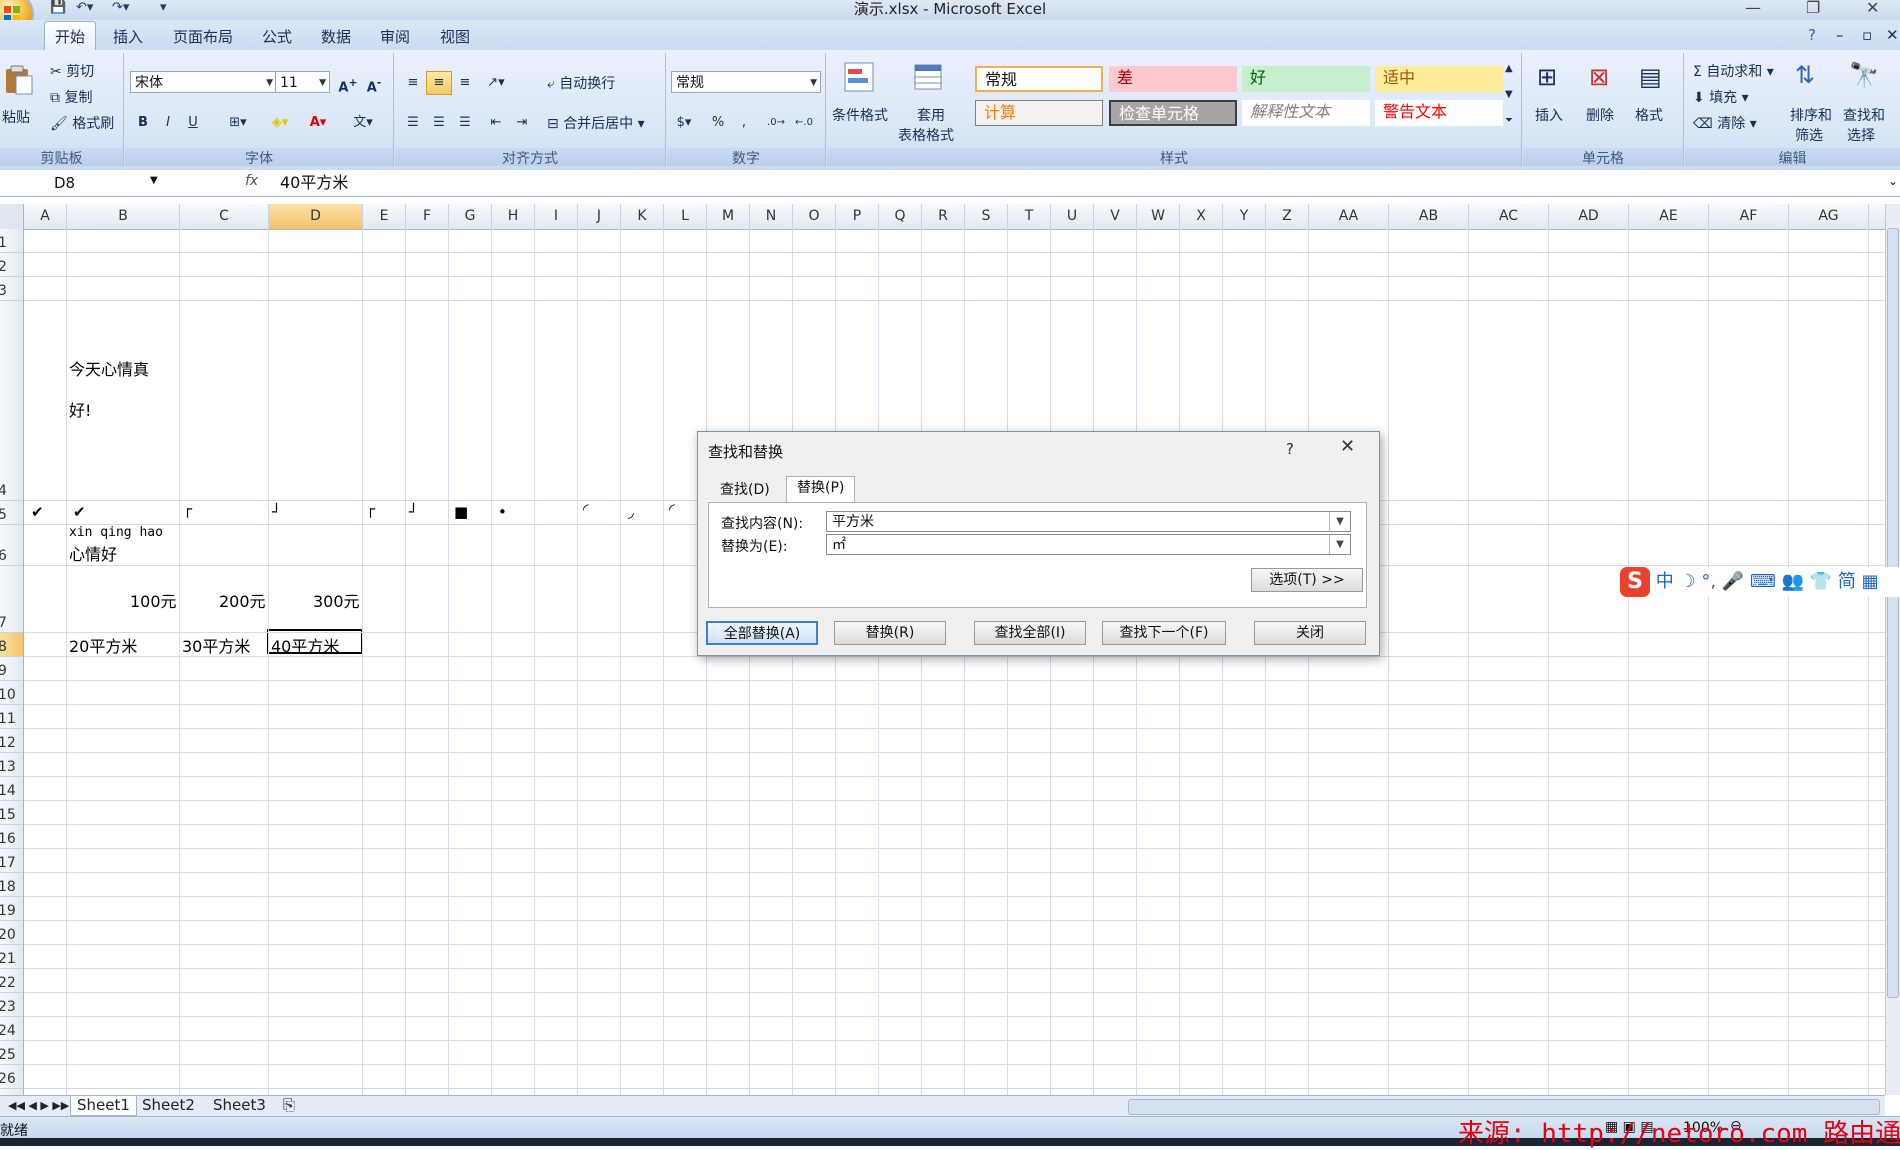  What do you see at coordinates (11, 241) in the screenshot?
I see `row-header-1: 1` at bounding box center [11, 241].